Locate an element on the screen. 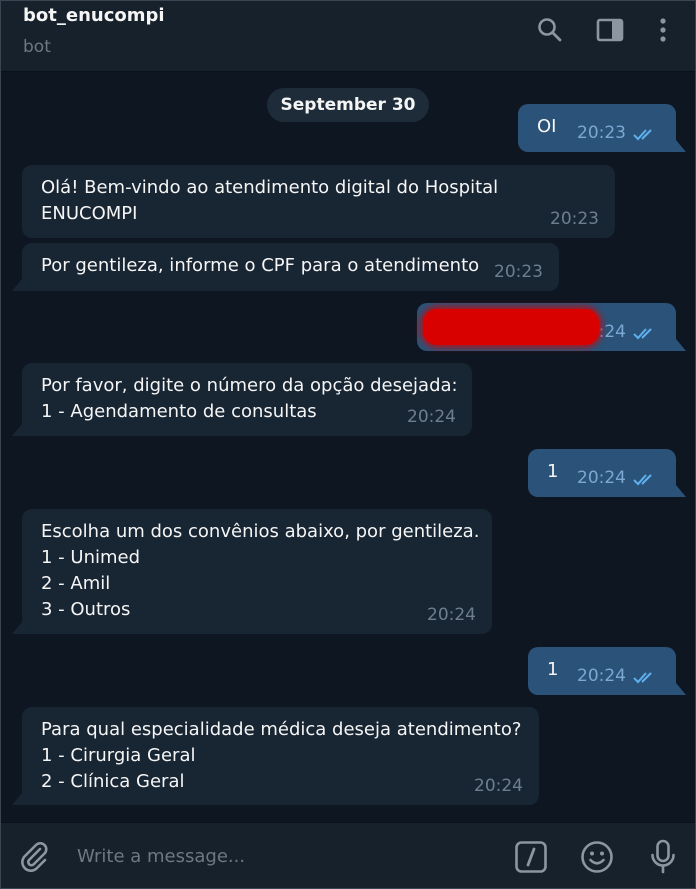  message-outgoing: 20:24 is located at coordinates (546, 327).